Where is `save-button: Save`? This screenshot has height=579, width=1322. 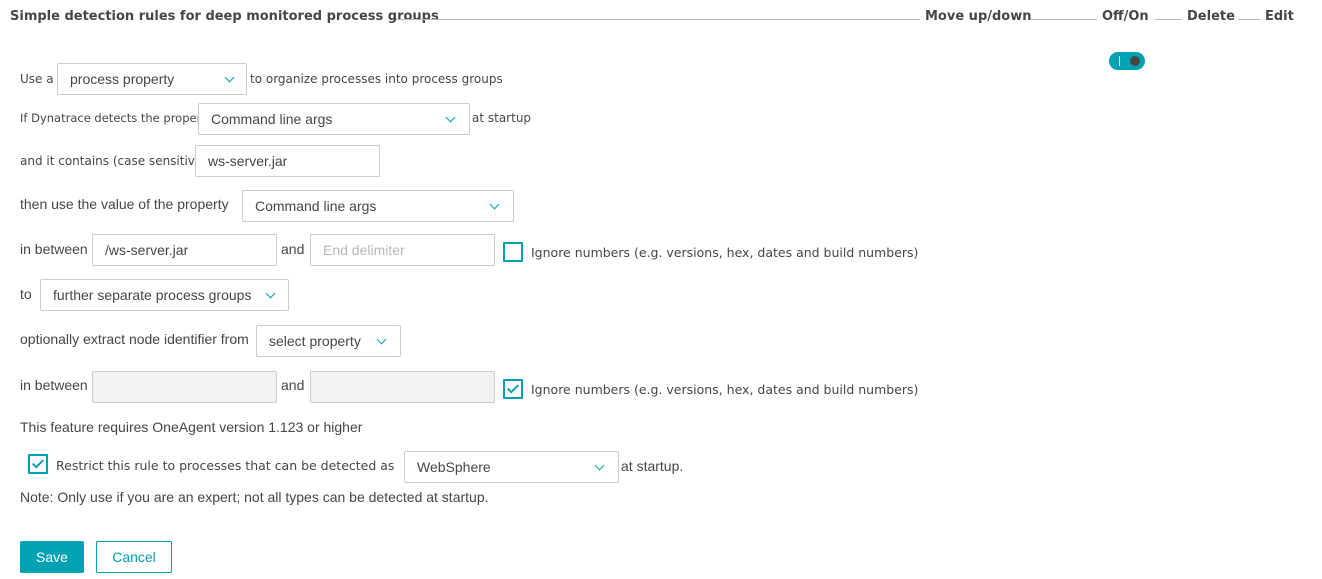 save-button: Save is located at coordinates (52, 557).